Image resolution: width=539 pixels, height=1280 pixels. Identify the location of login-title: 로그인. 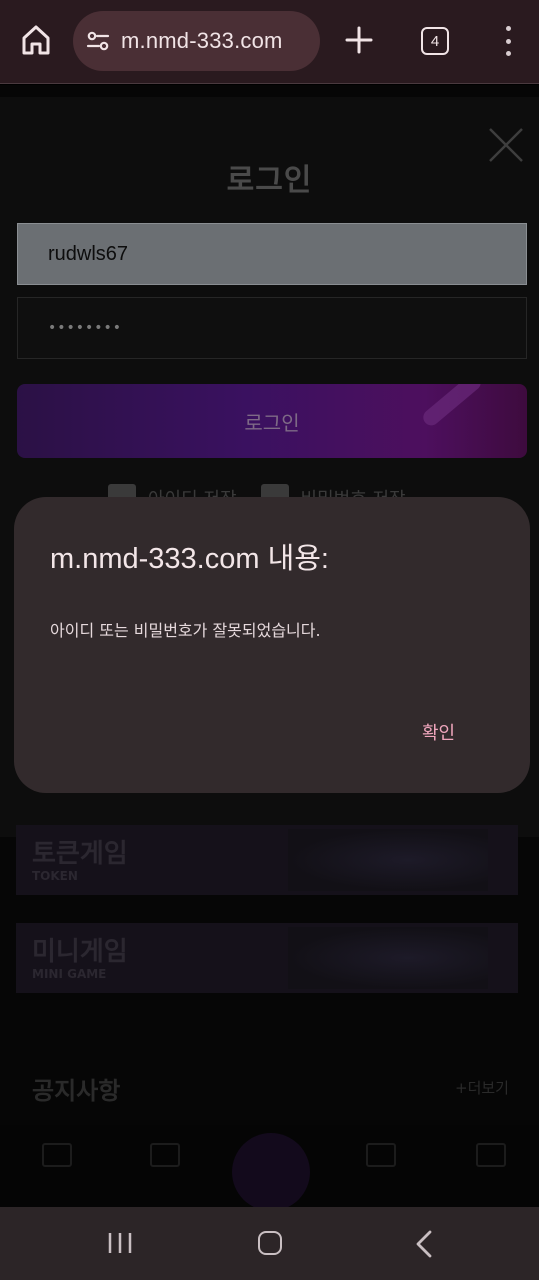
(269, 180).